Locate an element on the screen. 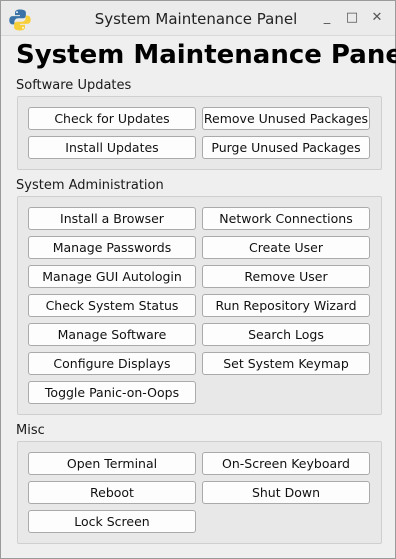 This screenshot has height=559, width=396. close-icon: ✕ is located at coordinates (377, 18).